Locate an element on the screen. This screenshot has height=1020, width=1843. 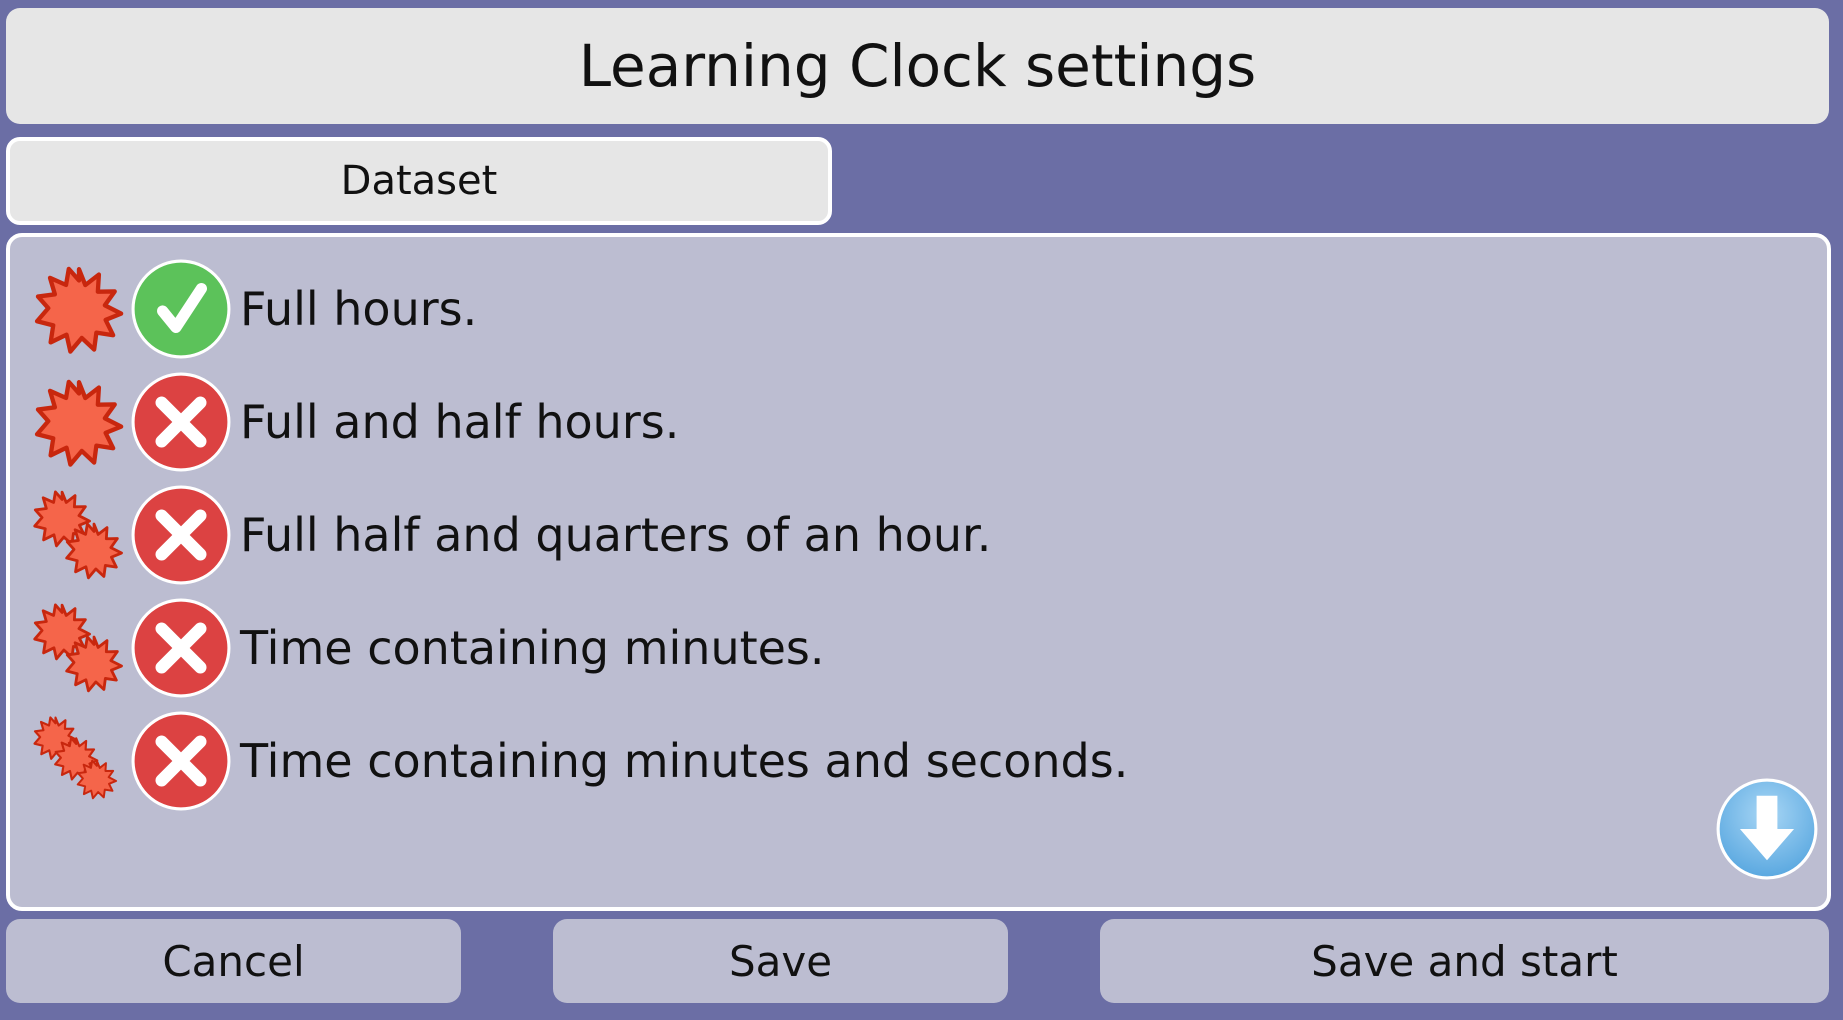
triple-star-icon is located at coordinates (75, 758).